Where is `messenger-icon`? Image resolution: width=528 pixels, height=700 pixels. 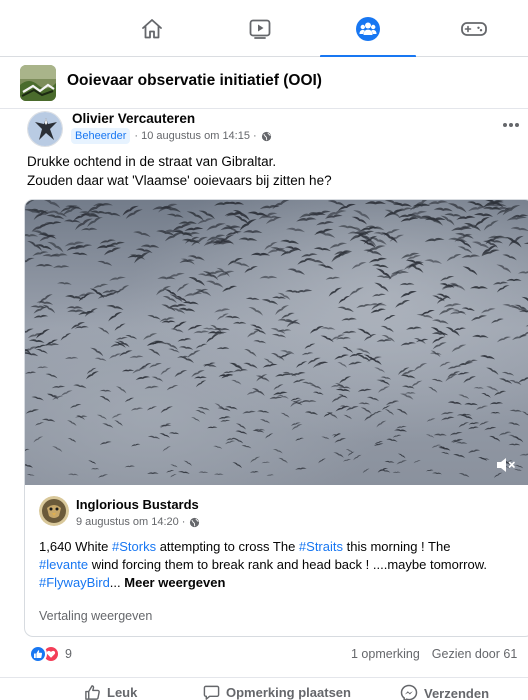 messenger-icon is located at coordinates (409, 692).